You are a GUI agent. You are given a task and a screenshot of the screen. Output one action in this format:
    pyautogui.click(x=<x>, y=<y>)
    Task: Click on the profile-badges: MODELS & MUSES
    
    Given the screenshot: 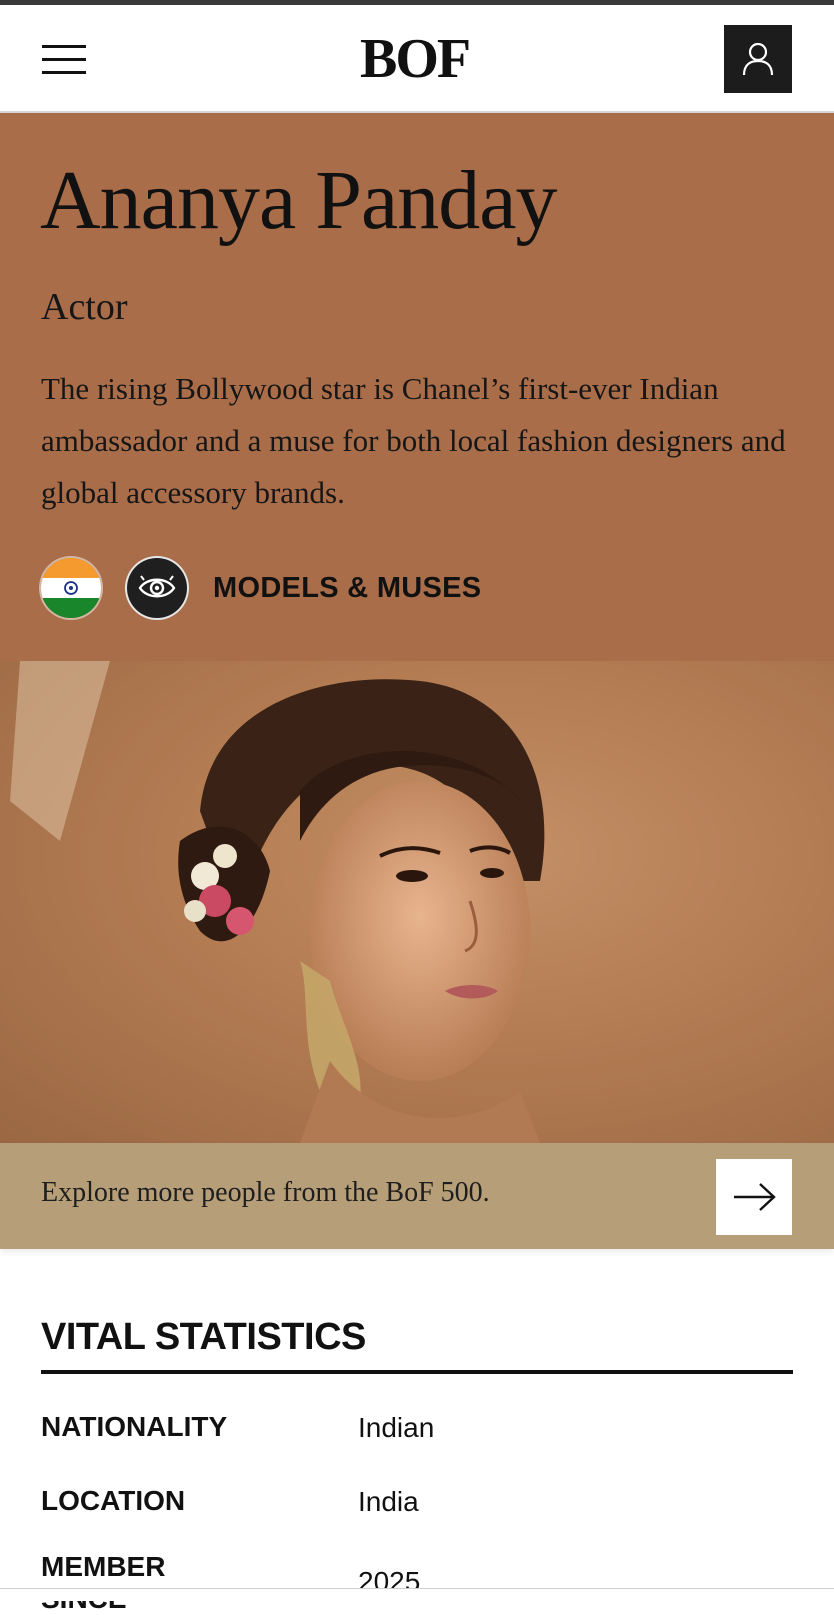 What is the action you would take?
    pyautogui.click(x=421, y=589)
    